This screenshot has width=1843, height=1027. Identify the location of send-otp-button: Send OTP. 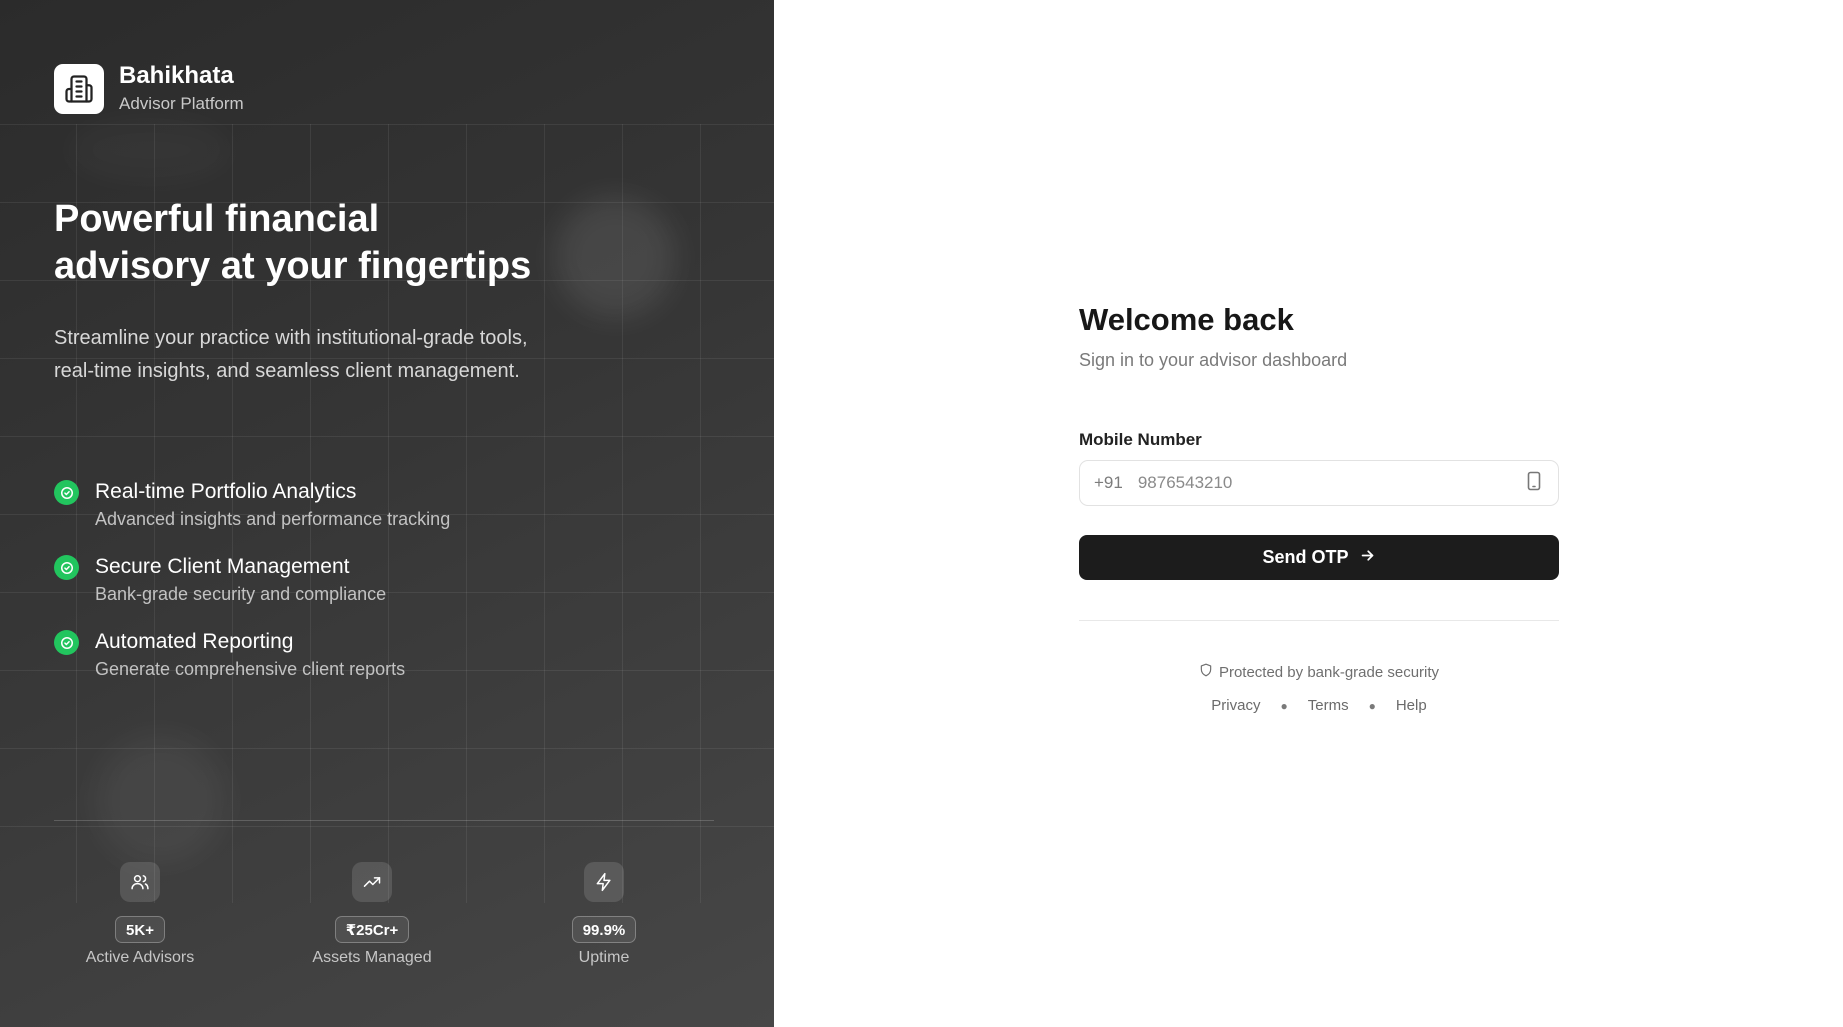
(1319, 557).